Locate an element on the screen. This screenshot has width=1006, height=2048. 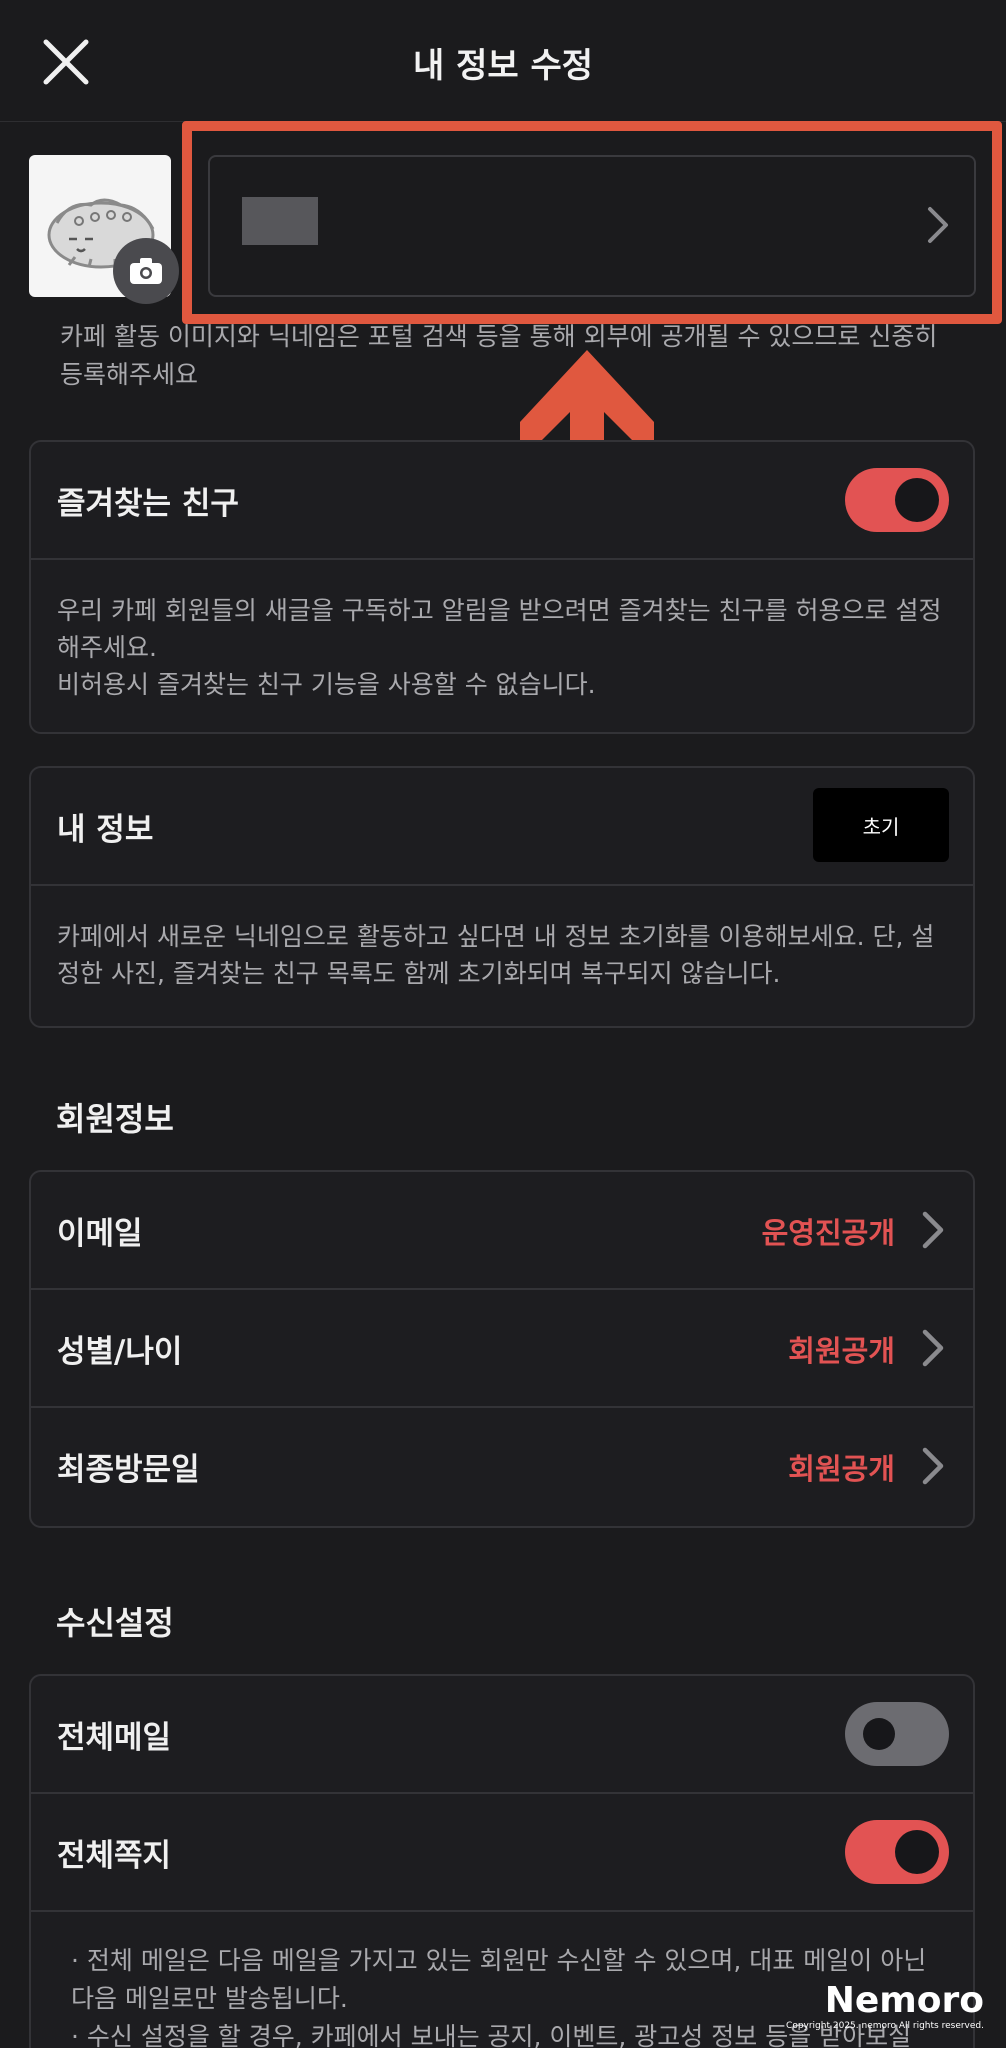
page-title: 내 정보 수정 is located at coordinates (503, 66).